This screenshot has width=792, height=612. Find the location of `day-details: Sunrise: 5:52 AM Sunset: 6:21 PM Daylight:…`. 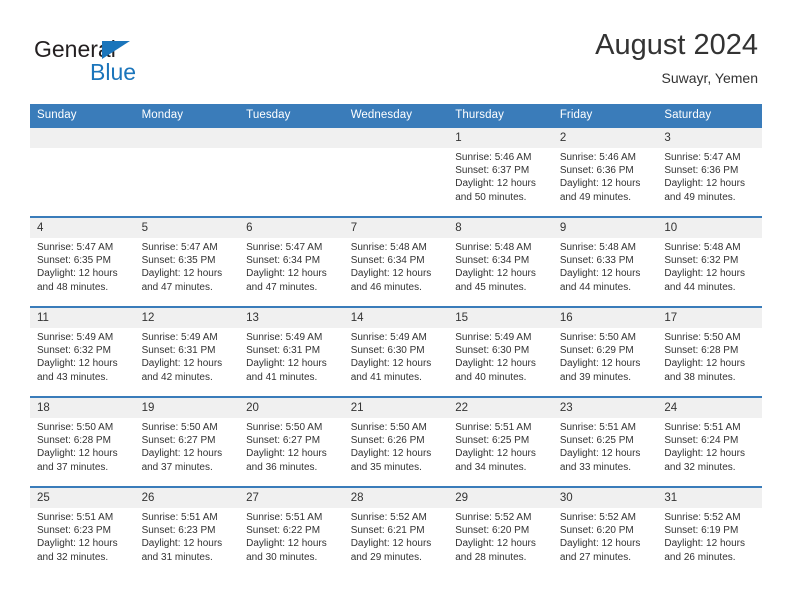

day-details: Sunrise: 5:52 AM Sunset: 6:21 PM Daylight:… is located at coordinates (396, 536).